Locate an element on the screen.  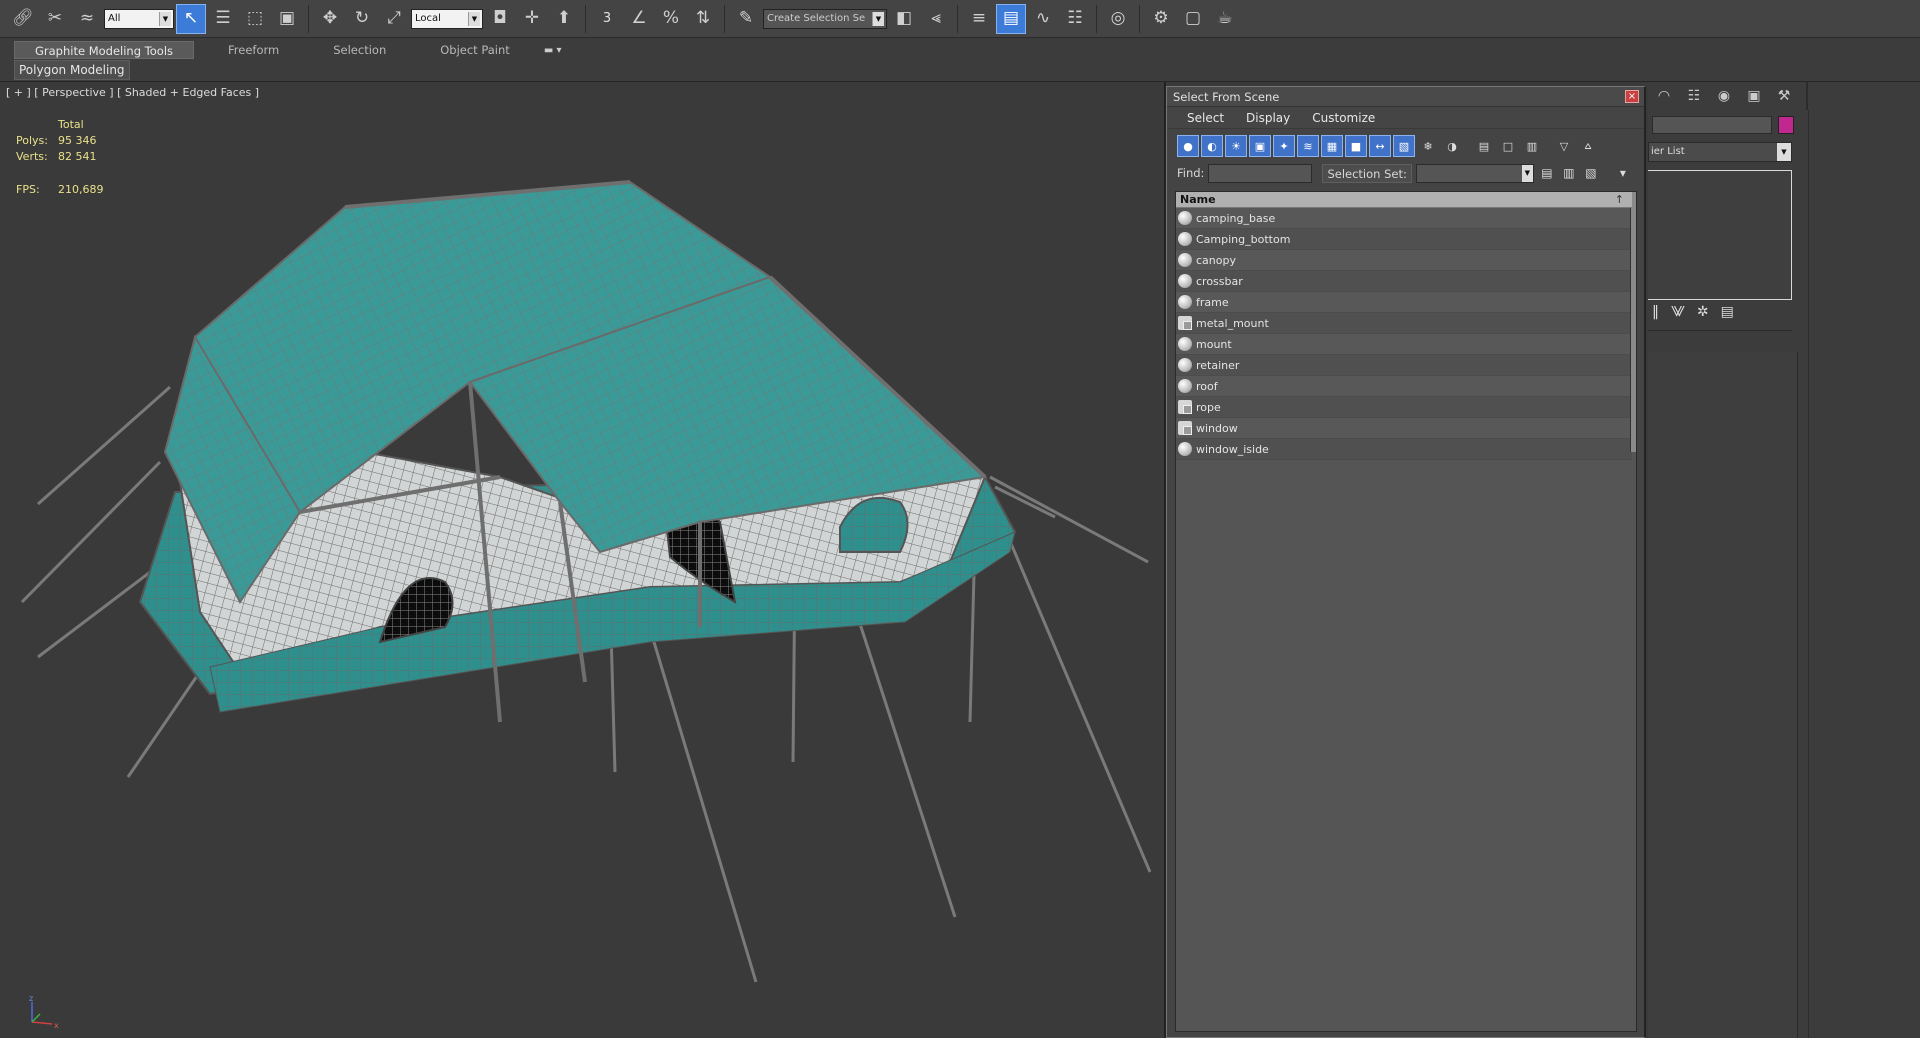
create-selection-set-icon: ▤ is located at coordinates (1547, 173).